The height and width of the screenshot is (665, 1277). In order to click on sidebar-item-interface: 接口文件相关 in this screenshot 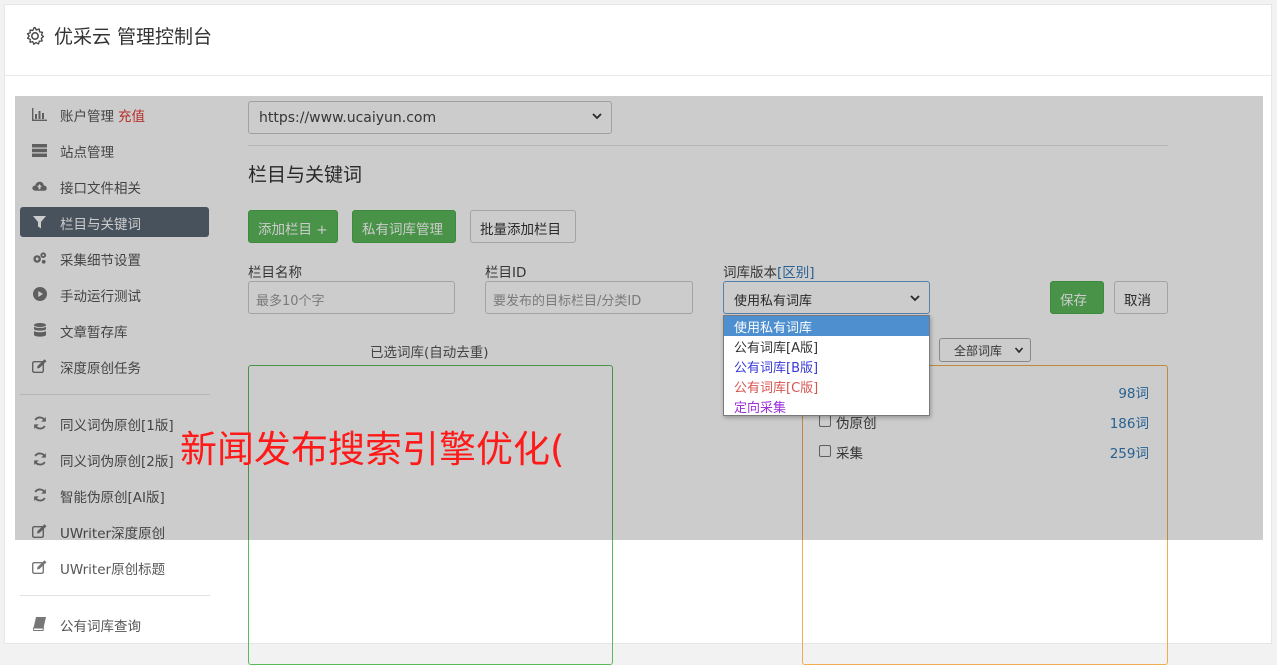, I will do `click(114, 186)`.